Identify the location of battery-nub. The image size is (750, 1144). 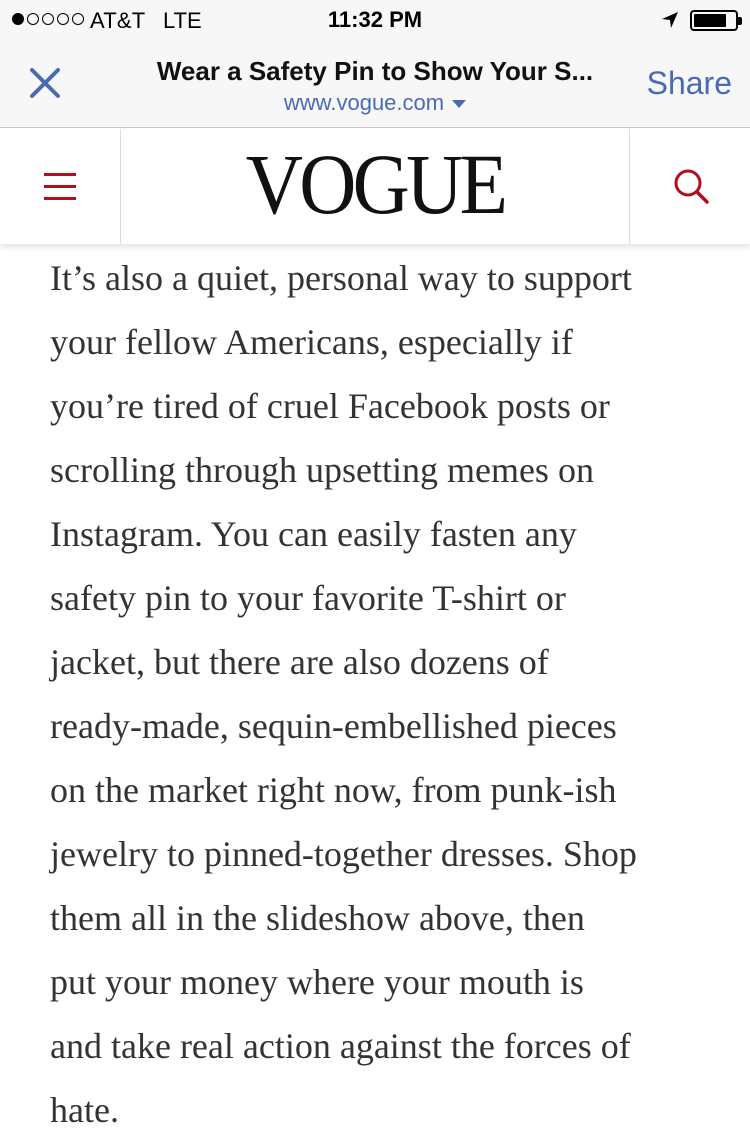
(740, 21).